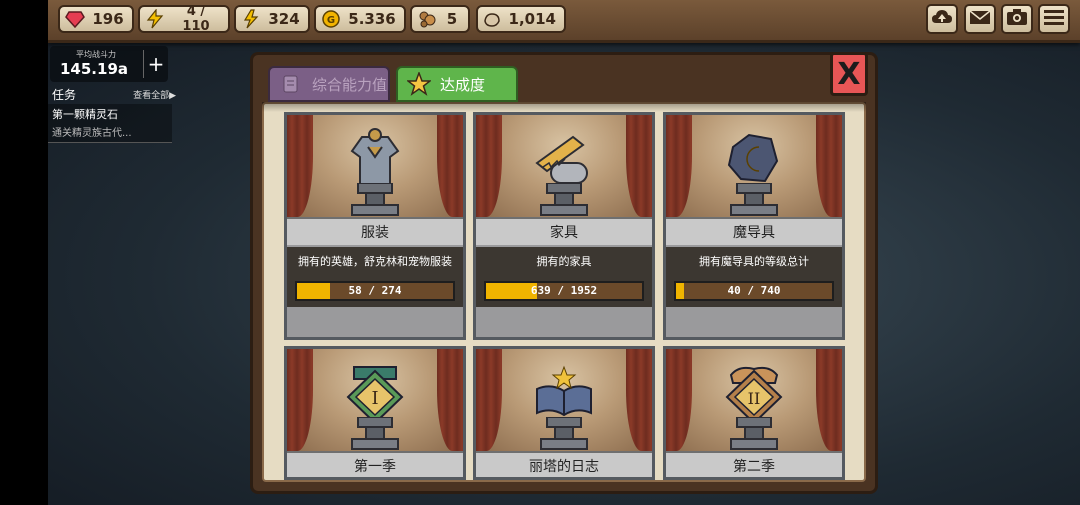 The image size is (1080, 505). What do you see at coordinates (564, 107) in the screenshot?
I see `content-shadow` at bounding box center [564, 107].